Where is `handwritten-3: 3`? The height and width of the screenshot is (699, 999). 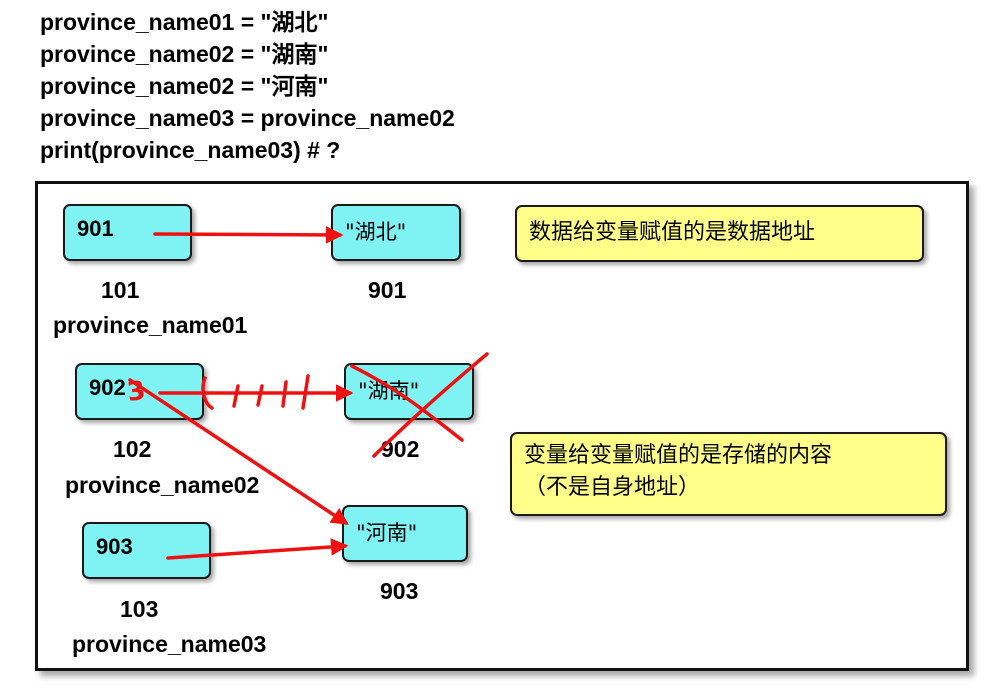 handwritten-3: 3 is located at coordinates (136, 392).